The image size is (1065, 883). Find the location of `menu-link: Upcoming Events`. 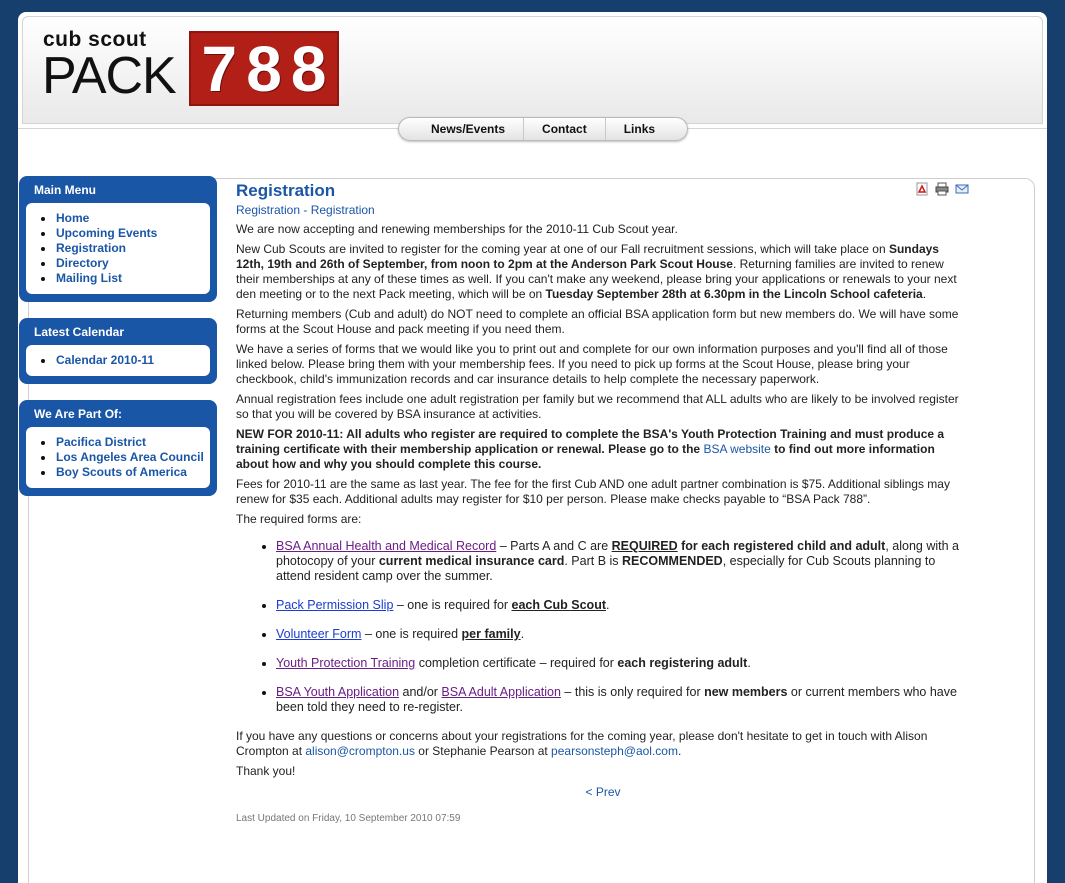

menu-link: Upcoming Events is located at coordinates (106, 233).